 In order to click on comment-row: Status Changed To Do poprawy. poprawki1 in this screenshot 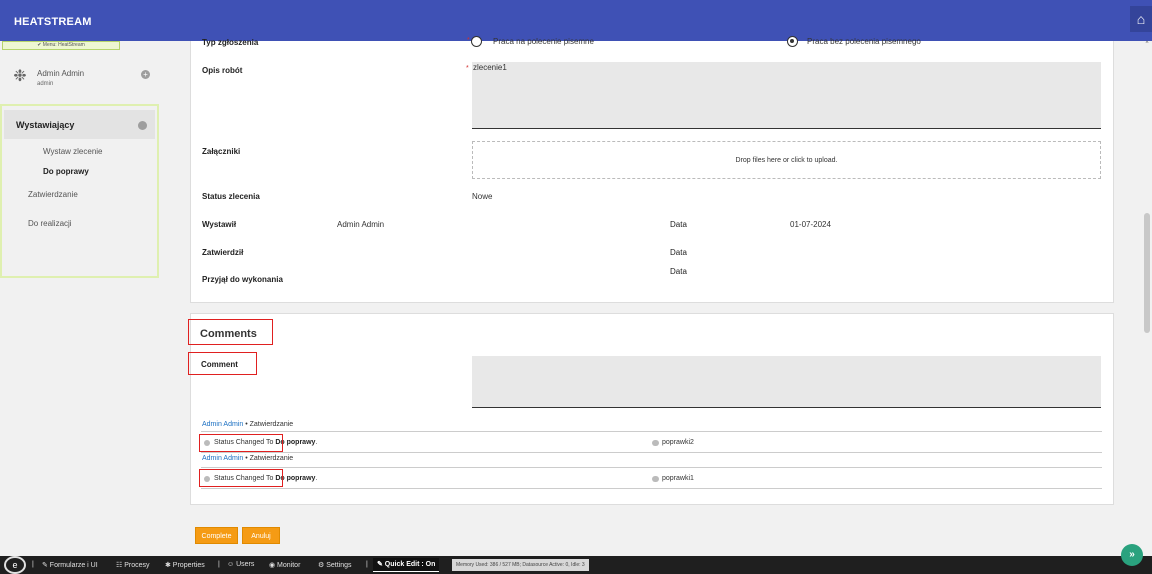, I will do `click(651, 478)`.